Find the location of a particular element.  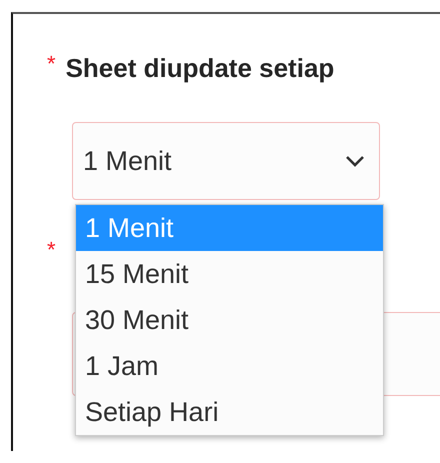

select-field: 1 Menit is located at coordinates (226, 161).